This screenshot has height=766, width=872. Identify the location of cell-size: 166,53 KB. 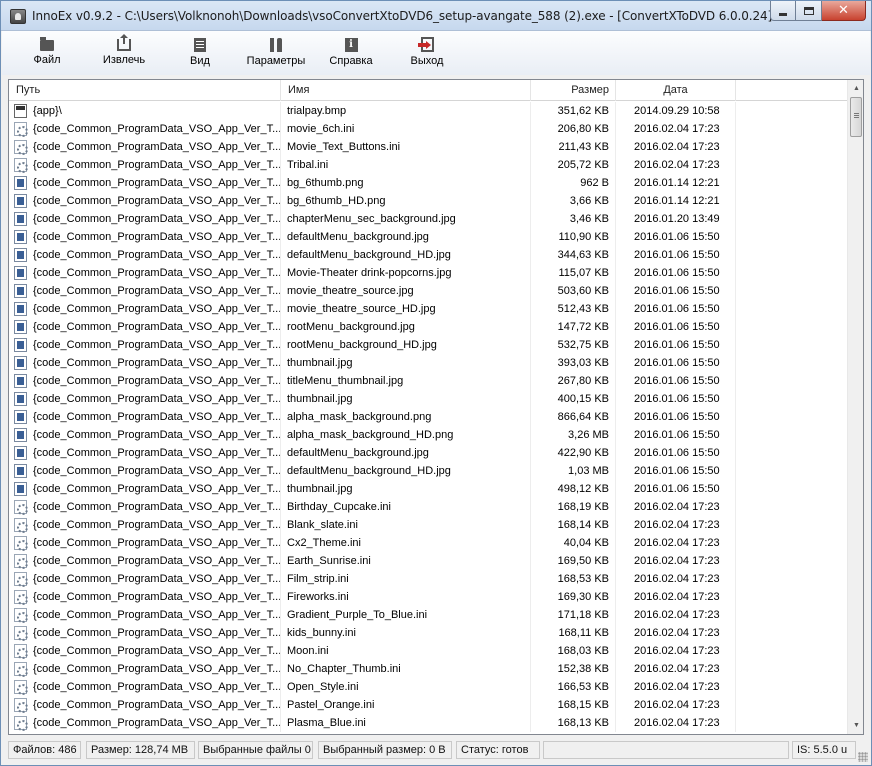
(573, 687).